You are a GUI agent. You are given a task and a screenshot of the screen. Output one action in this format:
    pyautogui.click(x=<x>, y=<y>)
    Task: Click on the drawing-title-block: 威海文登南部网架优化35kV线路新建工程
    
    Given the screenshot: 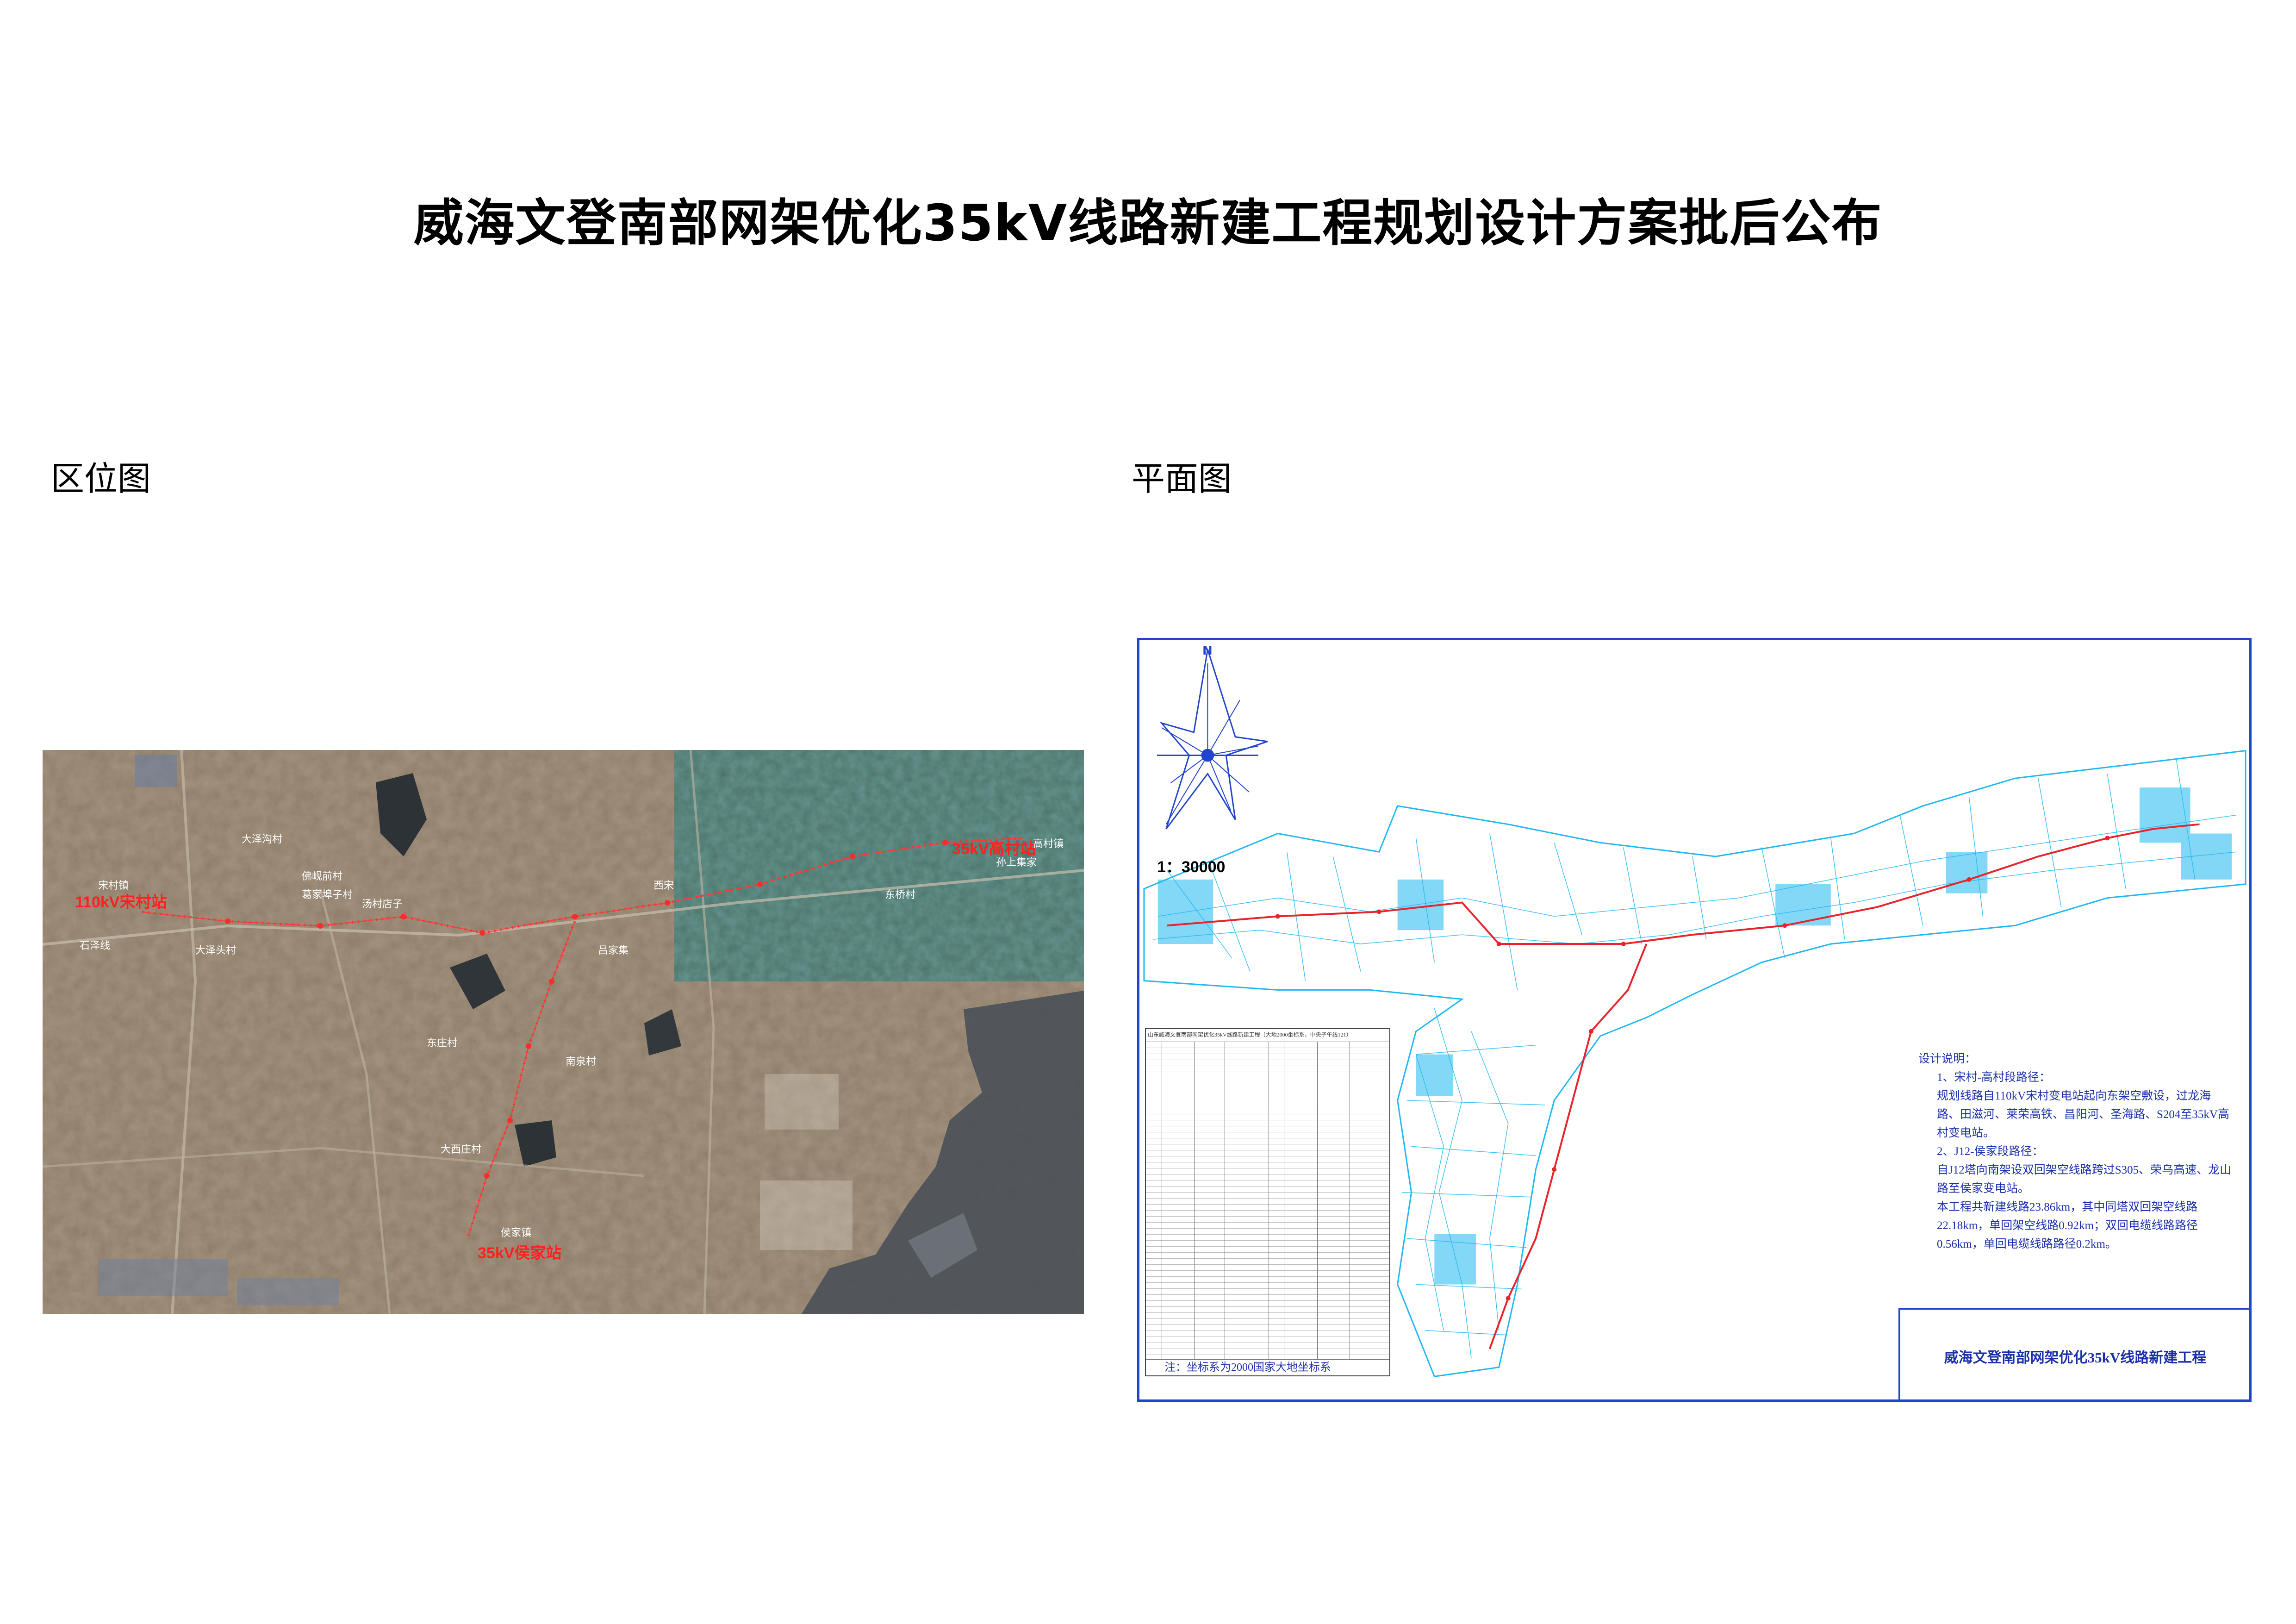 What is the action you would take?
    pyautogui.click(x=2073, y=1353)
    